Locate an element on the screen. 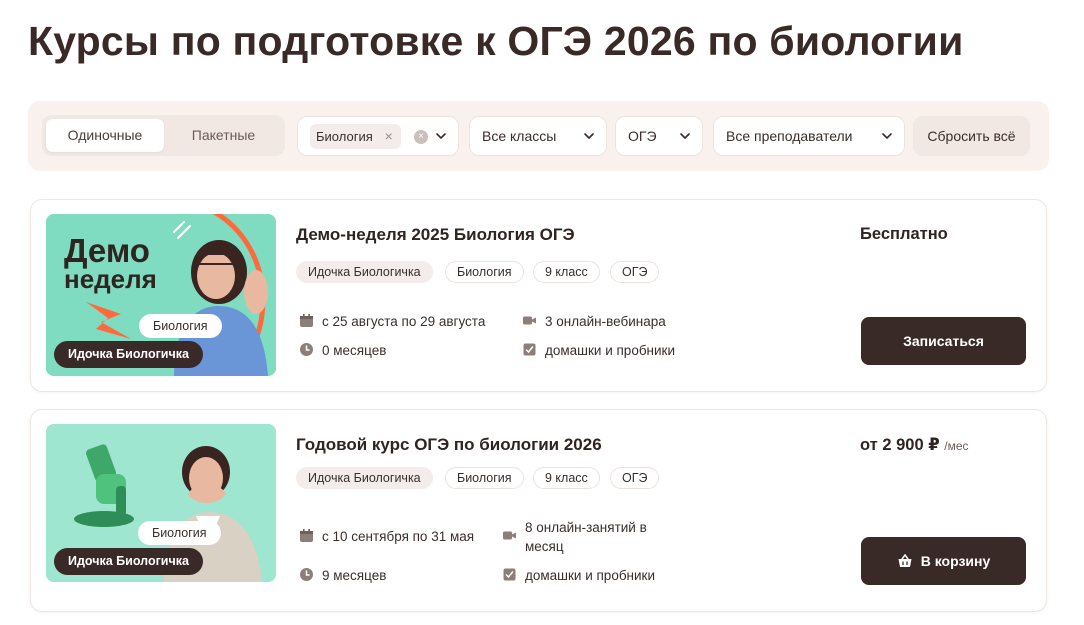 This screenshot has height=625, width=1084. course-duration-text: 0 месяцев is located at coordinates (354, 350).